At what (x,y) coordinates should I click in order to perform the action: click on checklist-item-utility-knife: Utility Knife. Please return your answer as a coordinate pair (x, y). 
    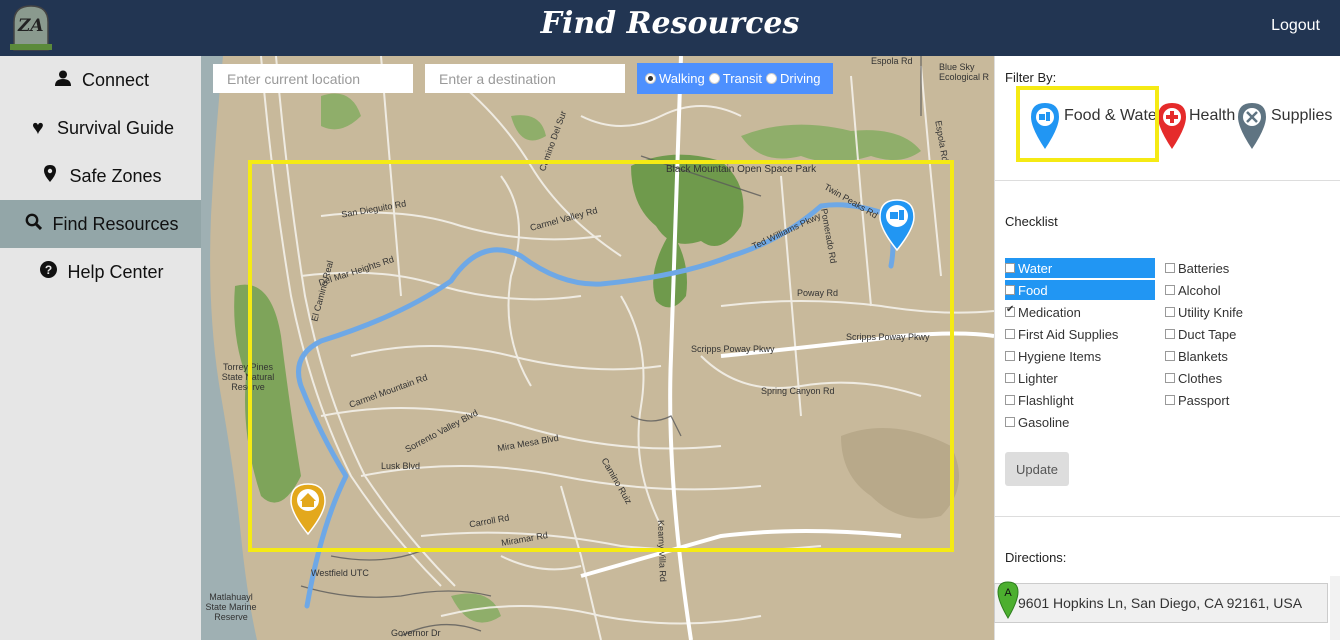
    Looking at the image, I should click on (1204, 312).